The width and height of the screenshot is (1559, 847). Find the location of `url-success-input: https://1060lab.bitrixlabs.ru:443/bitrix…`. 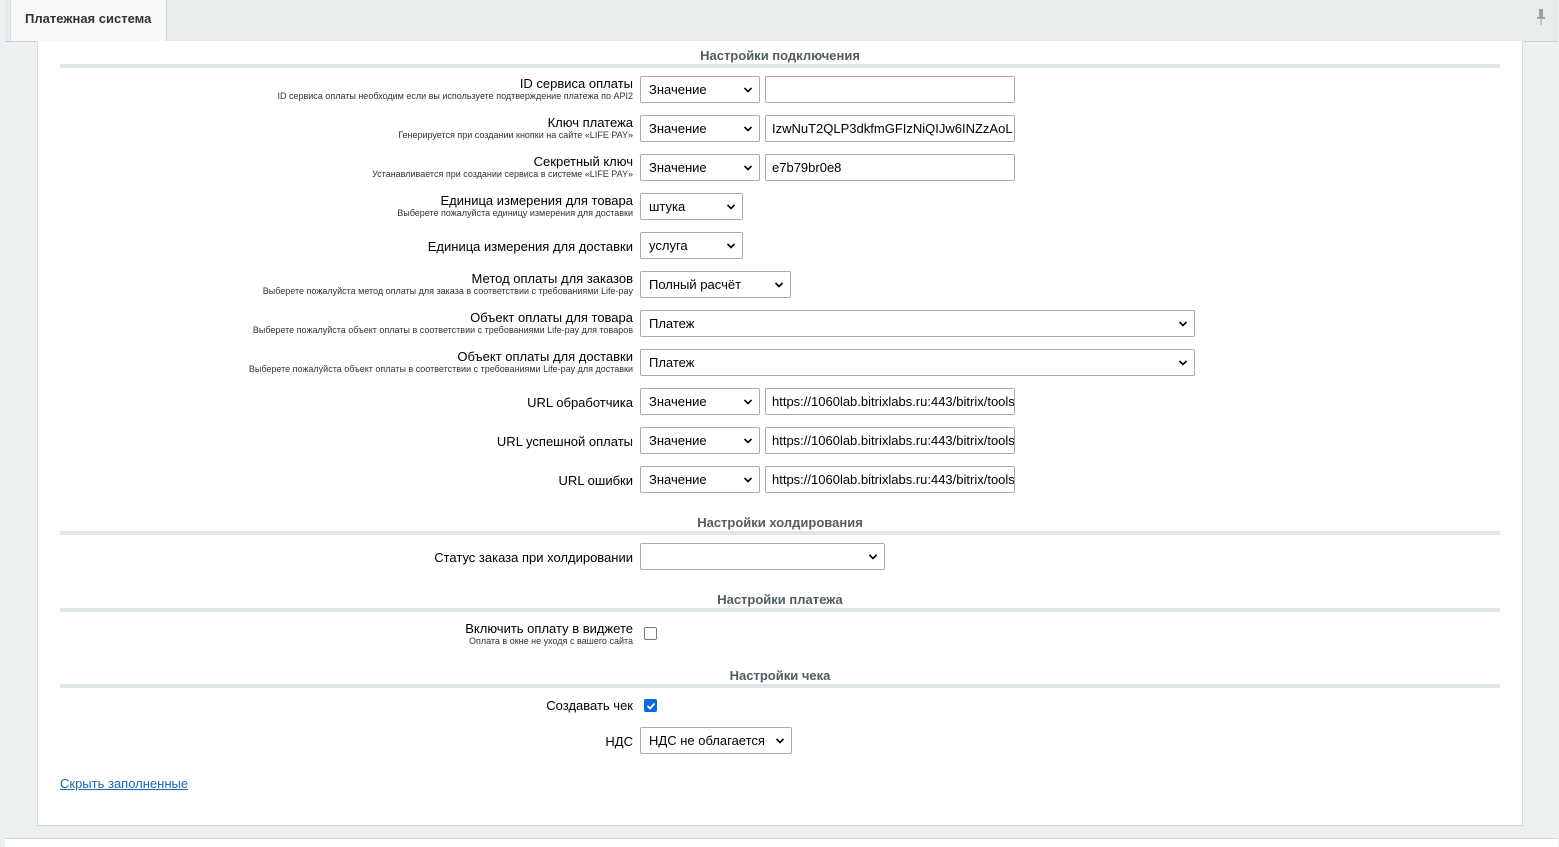

url-success-input: https://1060lab.bitrixlabs.ru:443/bitrix… is located at coordinates (890, 440).